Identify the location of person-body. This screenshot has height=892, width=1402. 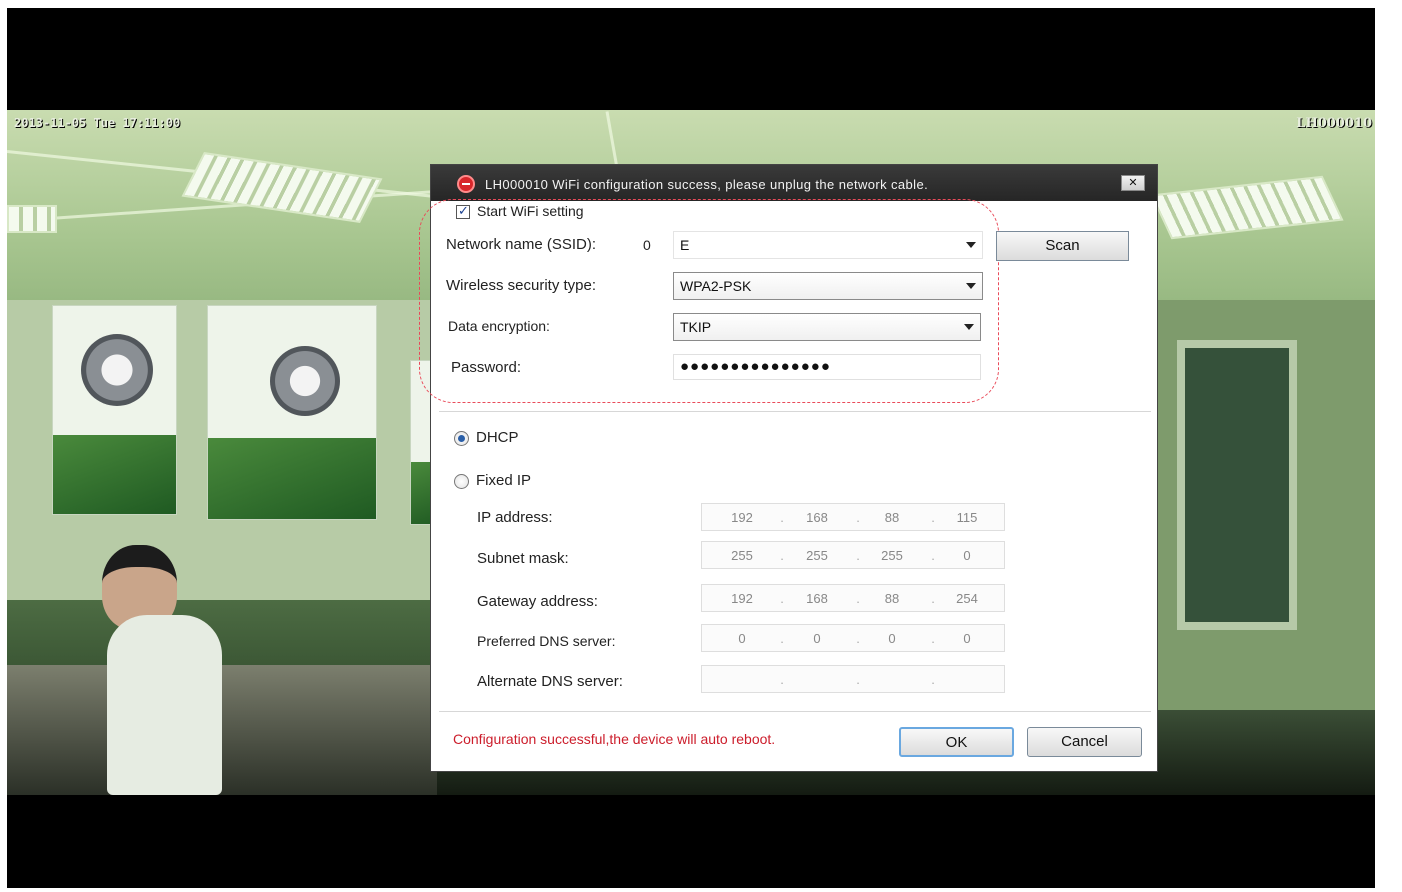
(164, 705).